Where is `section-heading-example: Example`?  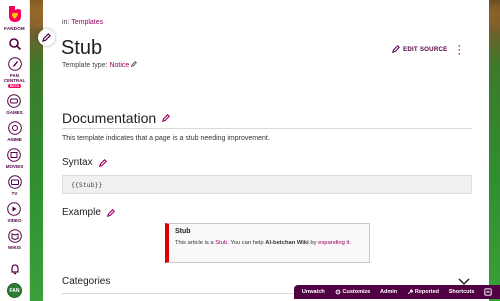
section-heading-example: Example is located at coordinates (88, 212).